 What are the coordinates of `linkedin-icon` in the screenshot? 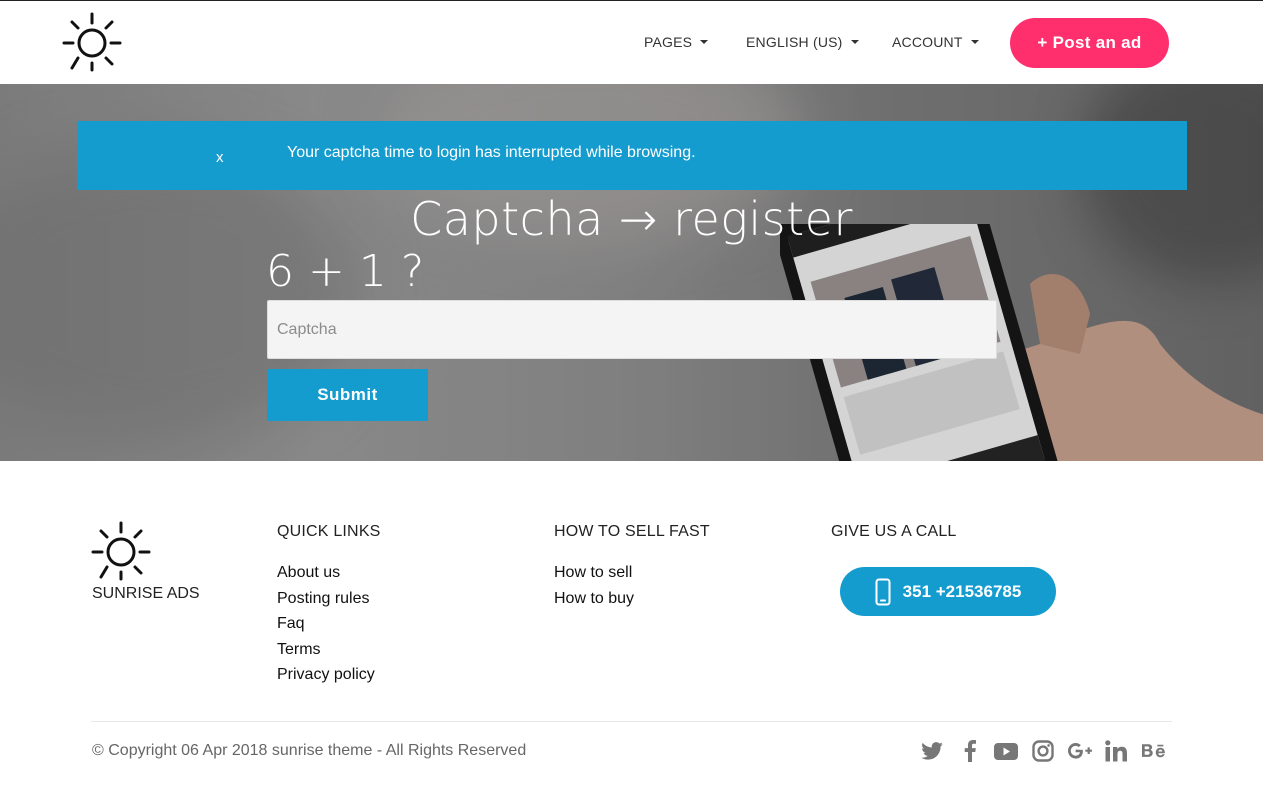 It's located at (1116, 751).